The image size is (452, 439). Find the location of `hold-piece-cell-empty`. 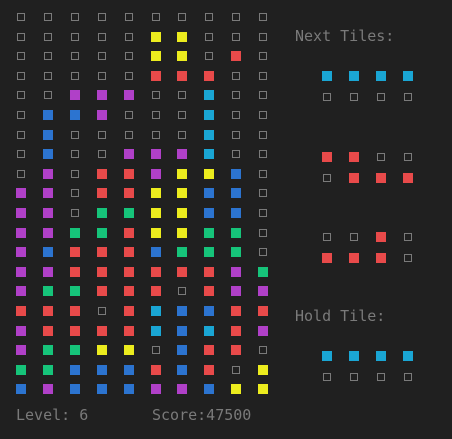

hold-piece-cell-empty is located at coordinates (381, 376).